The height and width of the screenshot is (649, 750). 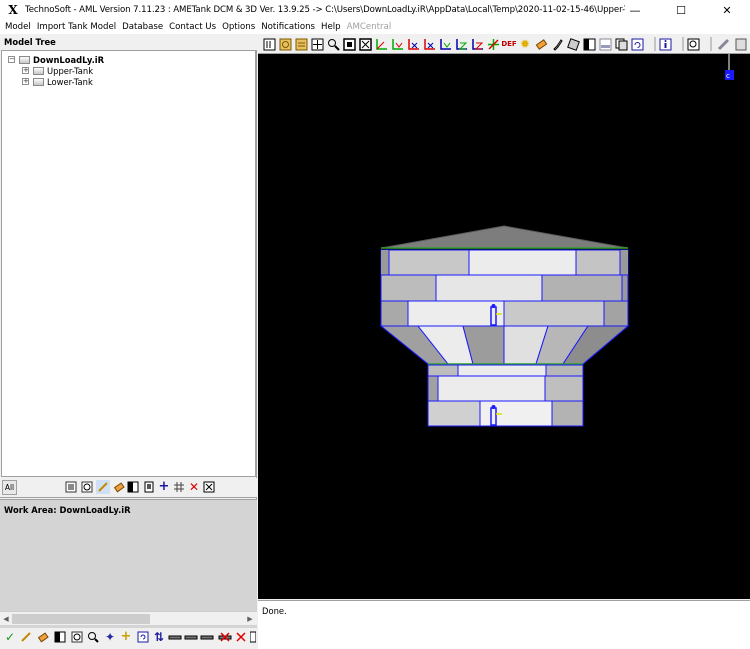 What do you see at coordinates (493, 44) in the screenshot?
I see `axes-icon` at bounding box center [493, 44].